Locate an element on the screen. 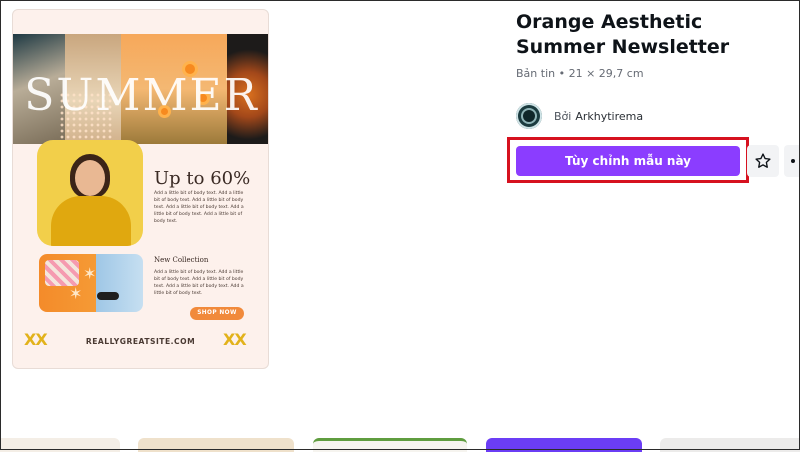  collection-title: New Collection is located at coordinates (181, 260).